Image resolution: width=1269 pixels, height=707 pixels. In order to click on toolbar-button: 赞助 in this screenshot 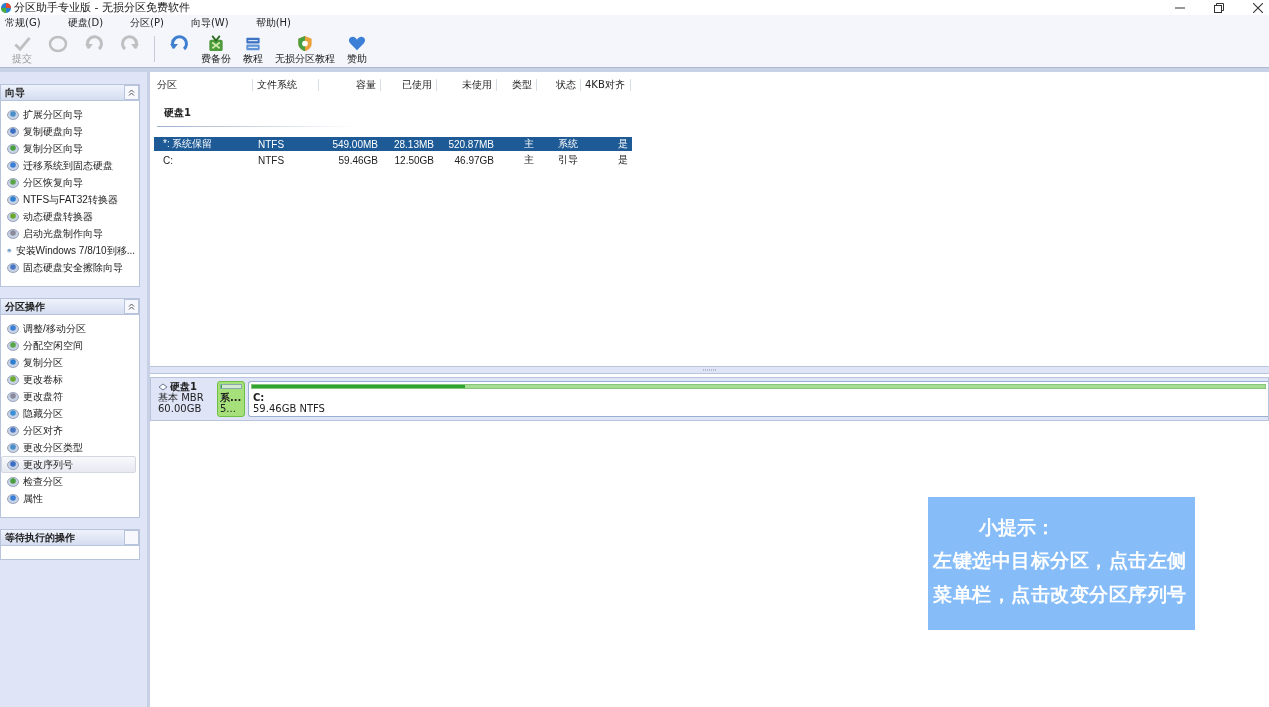, I will do `click(357, 49)`.